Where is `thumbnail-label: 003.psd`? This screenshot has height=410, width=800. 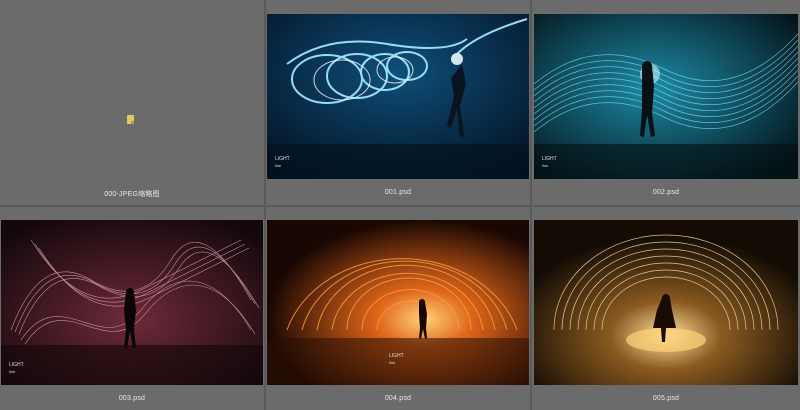 thumbnail-label: 003.psd is located at coordinates (132, 398).